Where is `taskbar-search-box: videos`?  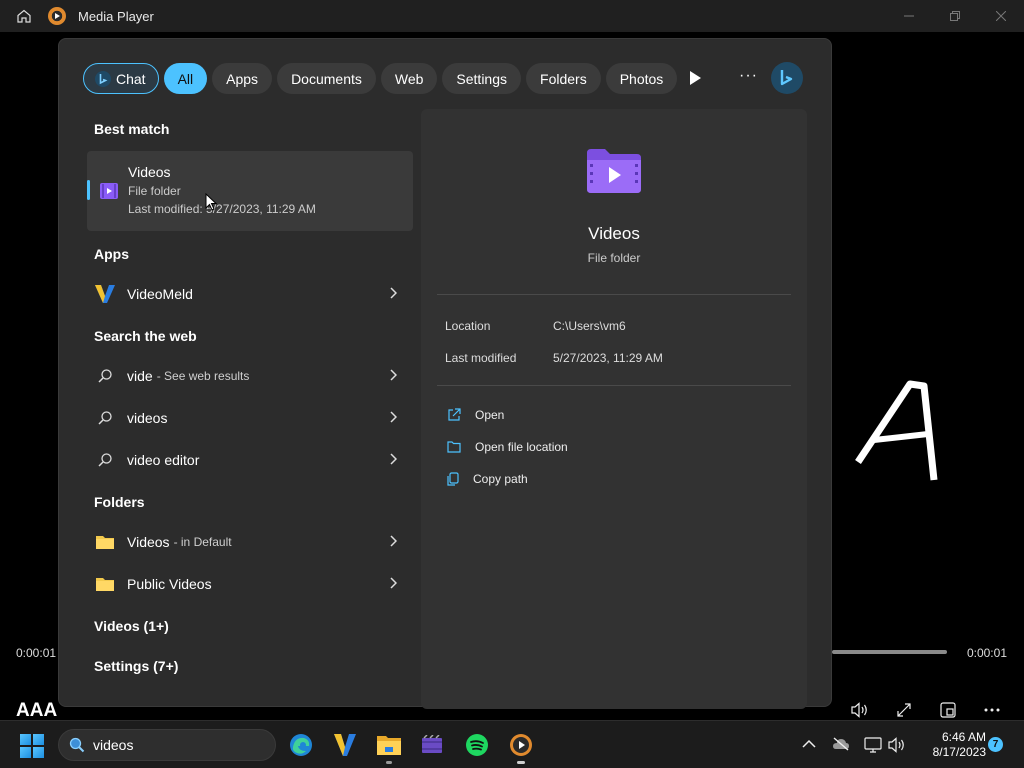 taskbar-search-box: videos is located at coordinates (167, 745).